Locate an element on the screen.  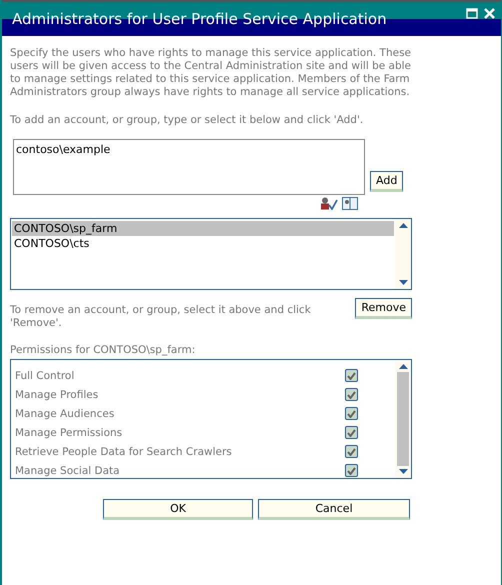
administrator-item: CONTOSO\cts is located at coordinates (203, 243).